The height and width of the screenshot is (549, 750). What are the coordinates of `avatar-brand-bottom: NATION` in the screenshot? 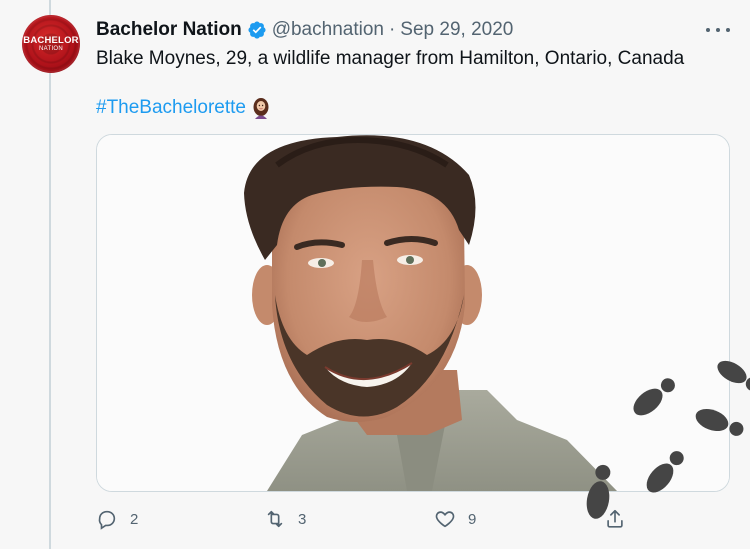 It's located at (51, 48).